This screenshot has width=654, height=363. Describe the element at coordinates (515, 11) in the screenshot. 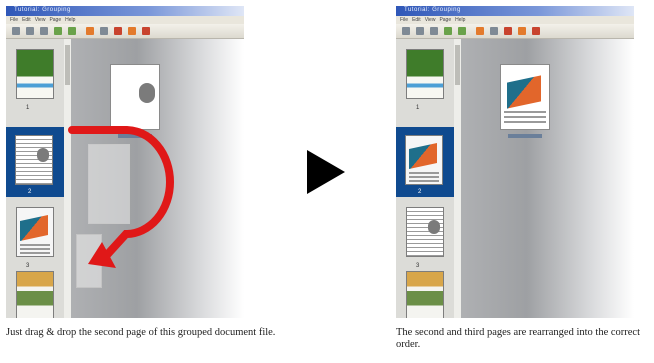

I see `title-bar: Tutorial: Grouping` at that location.